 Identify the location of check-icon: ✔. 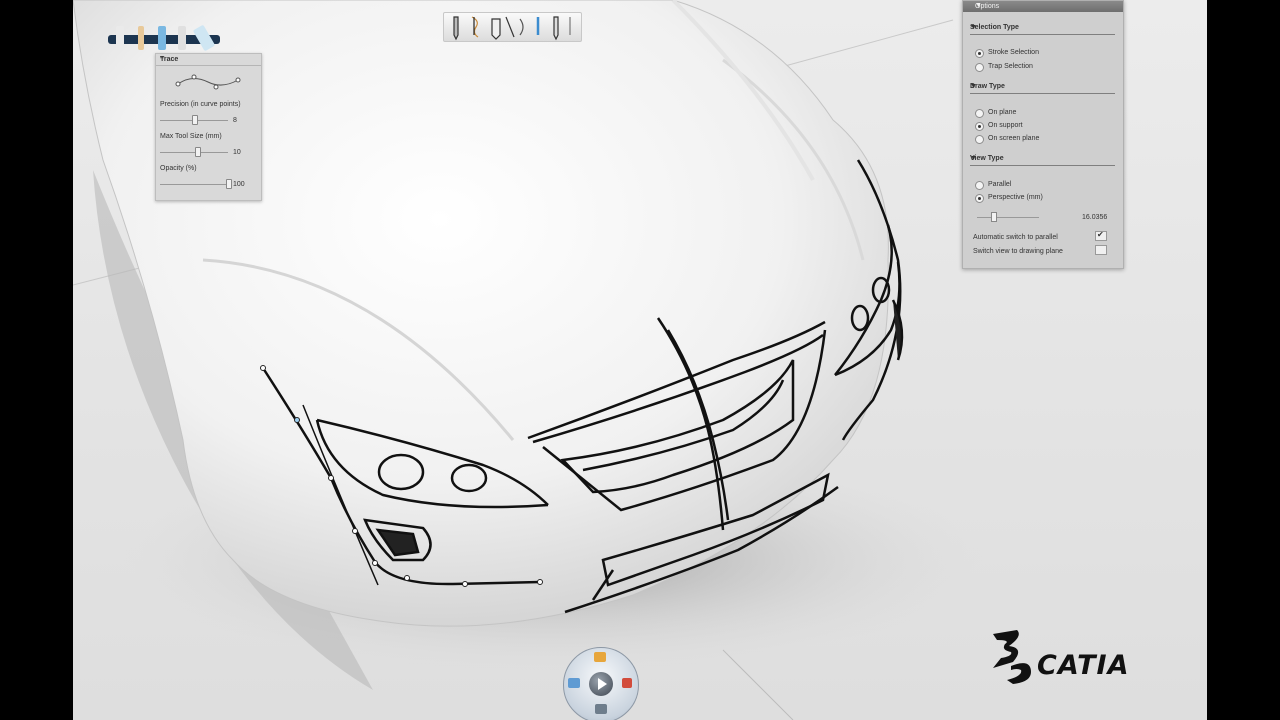
(1100, 234).